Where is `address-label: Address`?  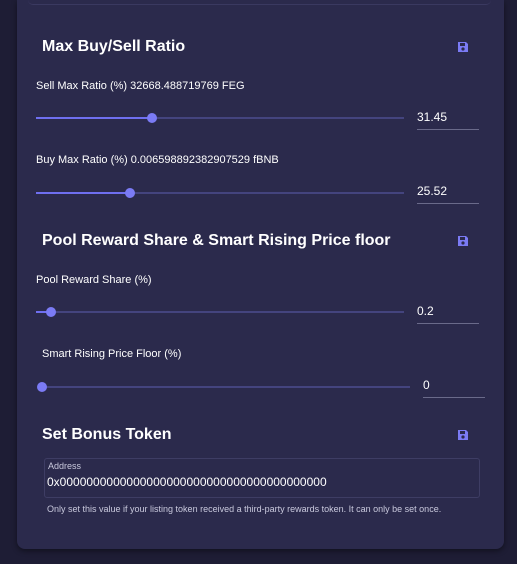 address-label: Address is located at coordinates (65, 466).